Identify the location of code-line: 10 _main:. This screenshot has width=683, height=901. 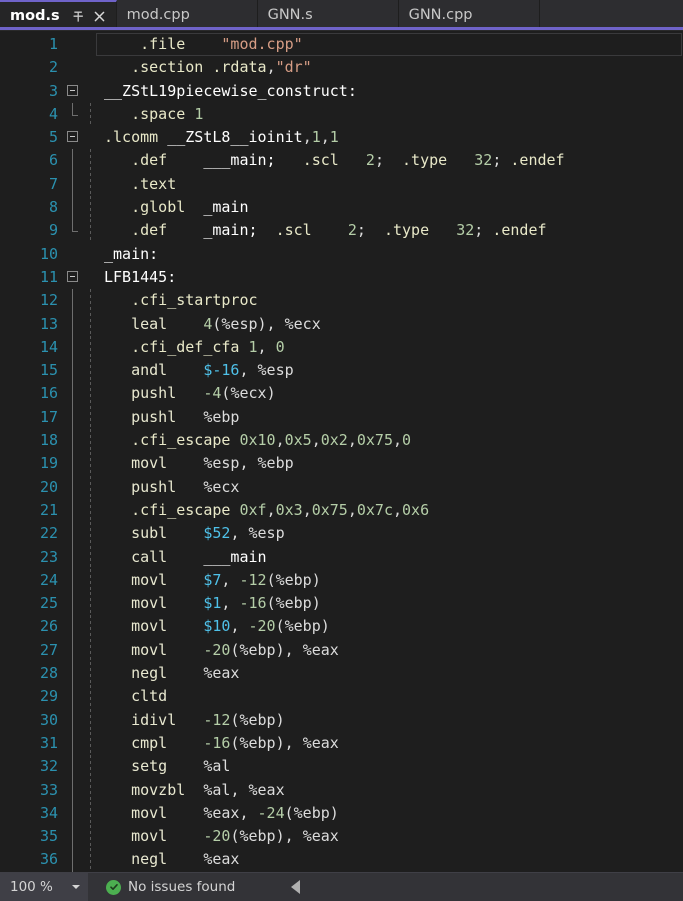
(341, 254).